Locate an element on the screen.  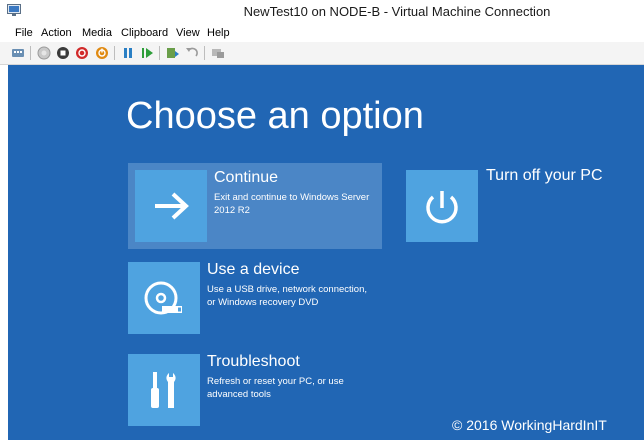
tile-use-device is located at coordinates (164, 298).